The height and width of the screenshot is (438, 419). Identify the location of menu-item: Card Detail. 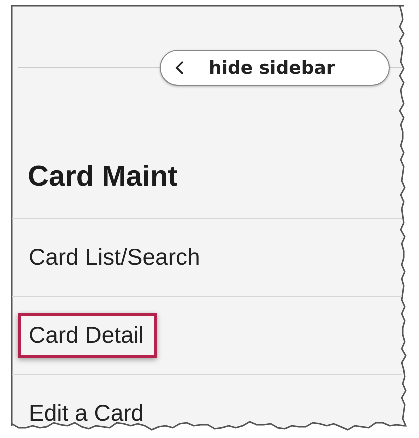
(88, 335).